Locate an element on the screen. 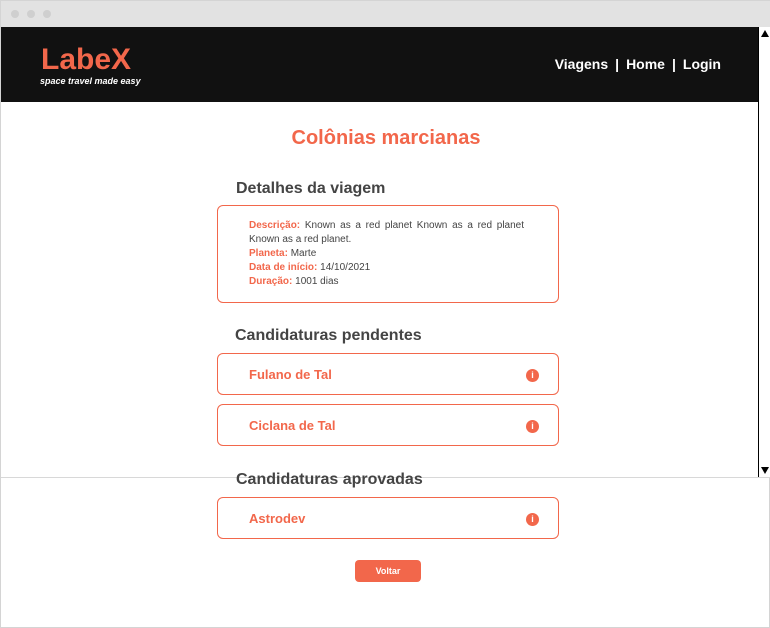 The width and height of the screenshot is (770, 628). scroll-up-icon is located at coordinates (765, 33).